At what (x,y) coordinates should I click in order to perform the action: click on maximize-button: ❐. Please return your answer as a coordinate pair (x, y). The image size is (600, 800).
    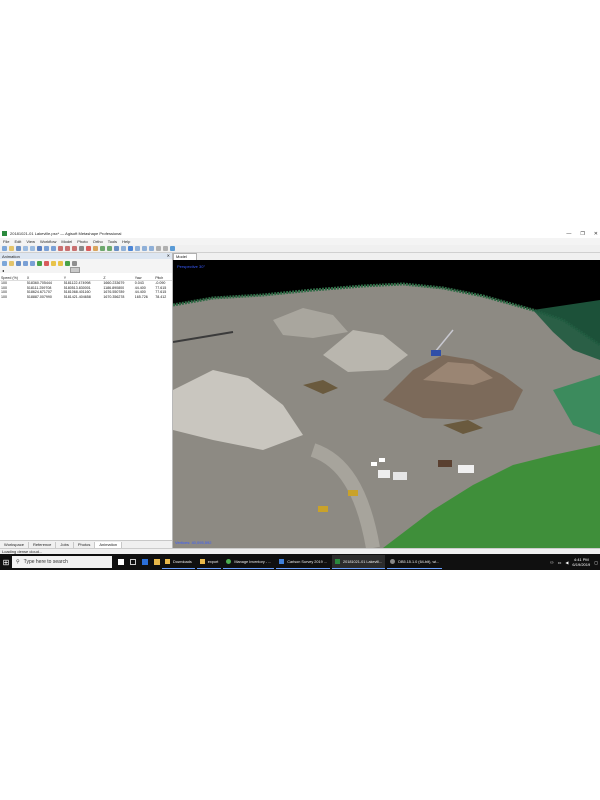
    Looking at the image, I should click on (582, 234).